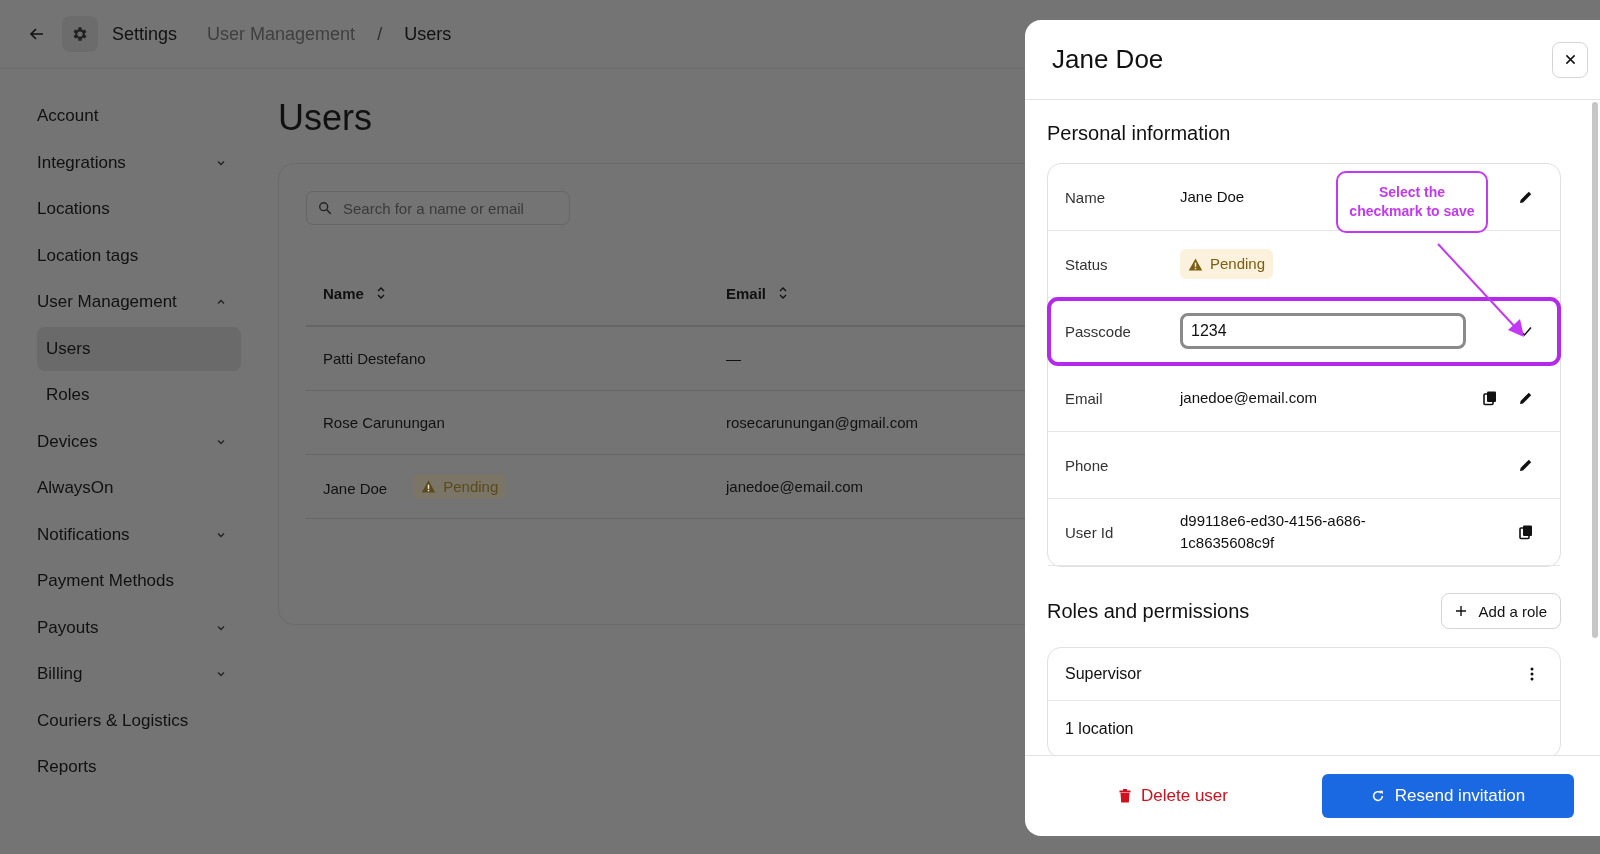 This screenshot has height=854, width=1600. I want to click on field-label: User Id, so click(1090, 532).